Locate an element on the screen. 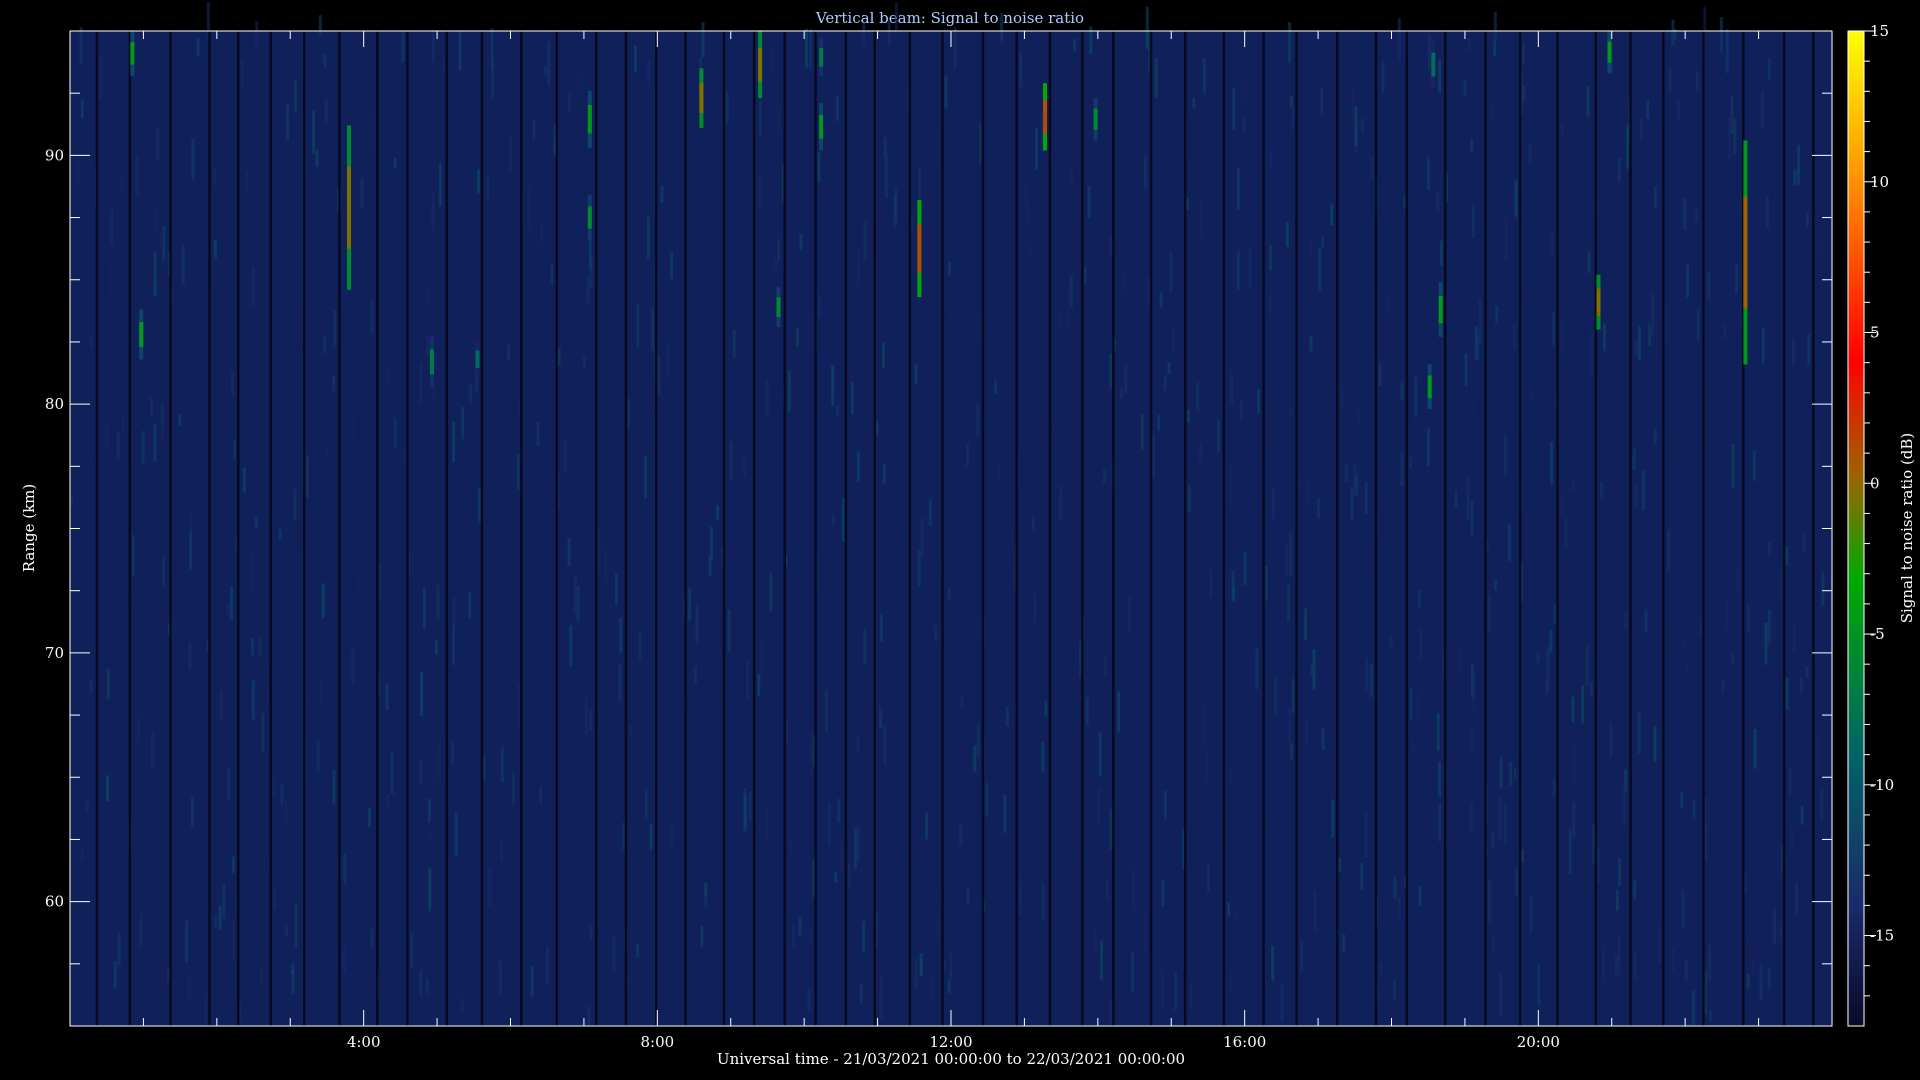 The height and width of the screenshot is (1080, 1920). y-tick-label: 60 is located at coordinates (54, 902).